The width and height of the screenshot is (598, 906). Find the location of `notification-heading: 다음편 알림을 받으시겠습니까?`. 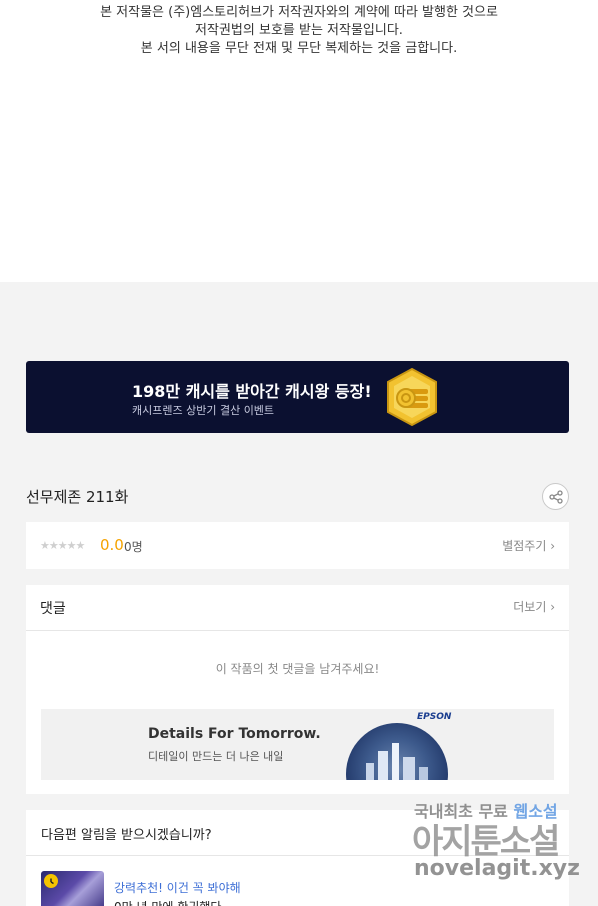

notification-heading: 다음편 알림을 받으시겠습니까? is located at coordinates (126, 835).